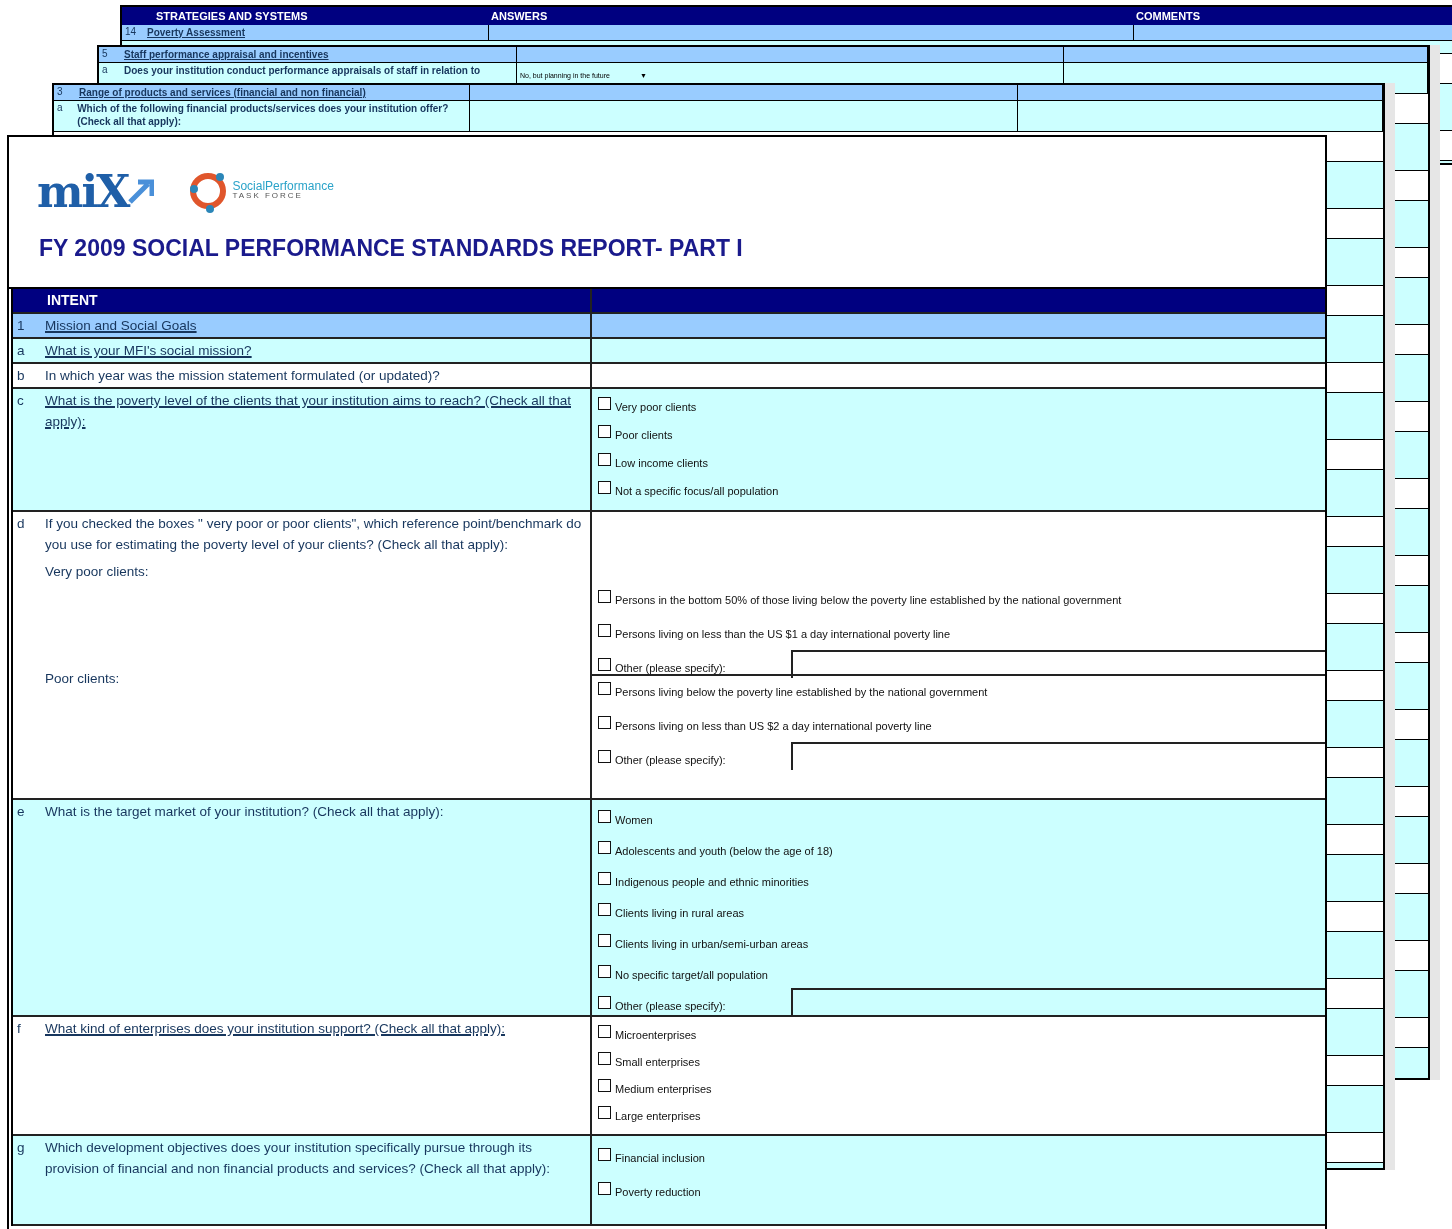 The height and width of the screenshot is (1229, 1452). I want to click on option-label: Very poor clients, so click(656, 407).